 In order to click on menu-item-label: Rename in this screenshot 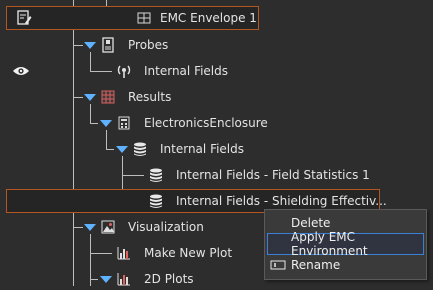, I will do `click(316, 265)`.